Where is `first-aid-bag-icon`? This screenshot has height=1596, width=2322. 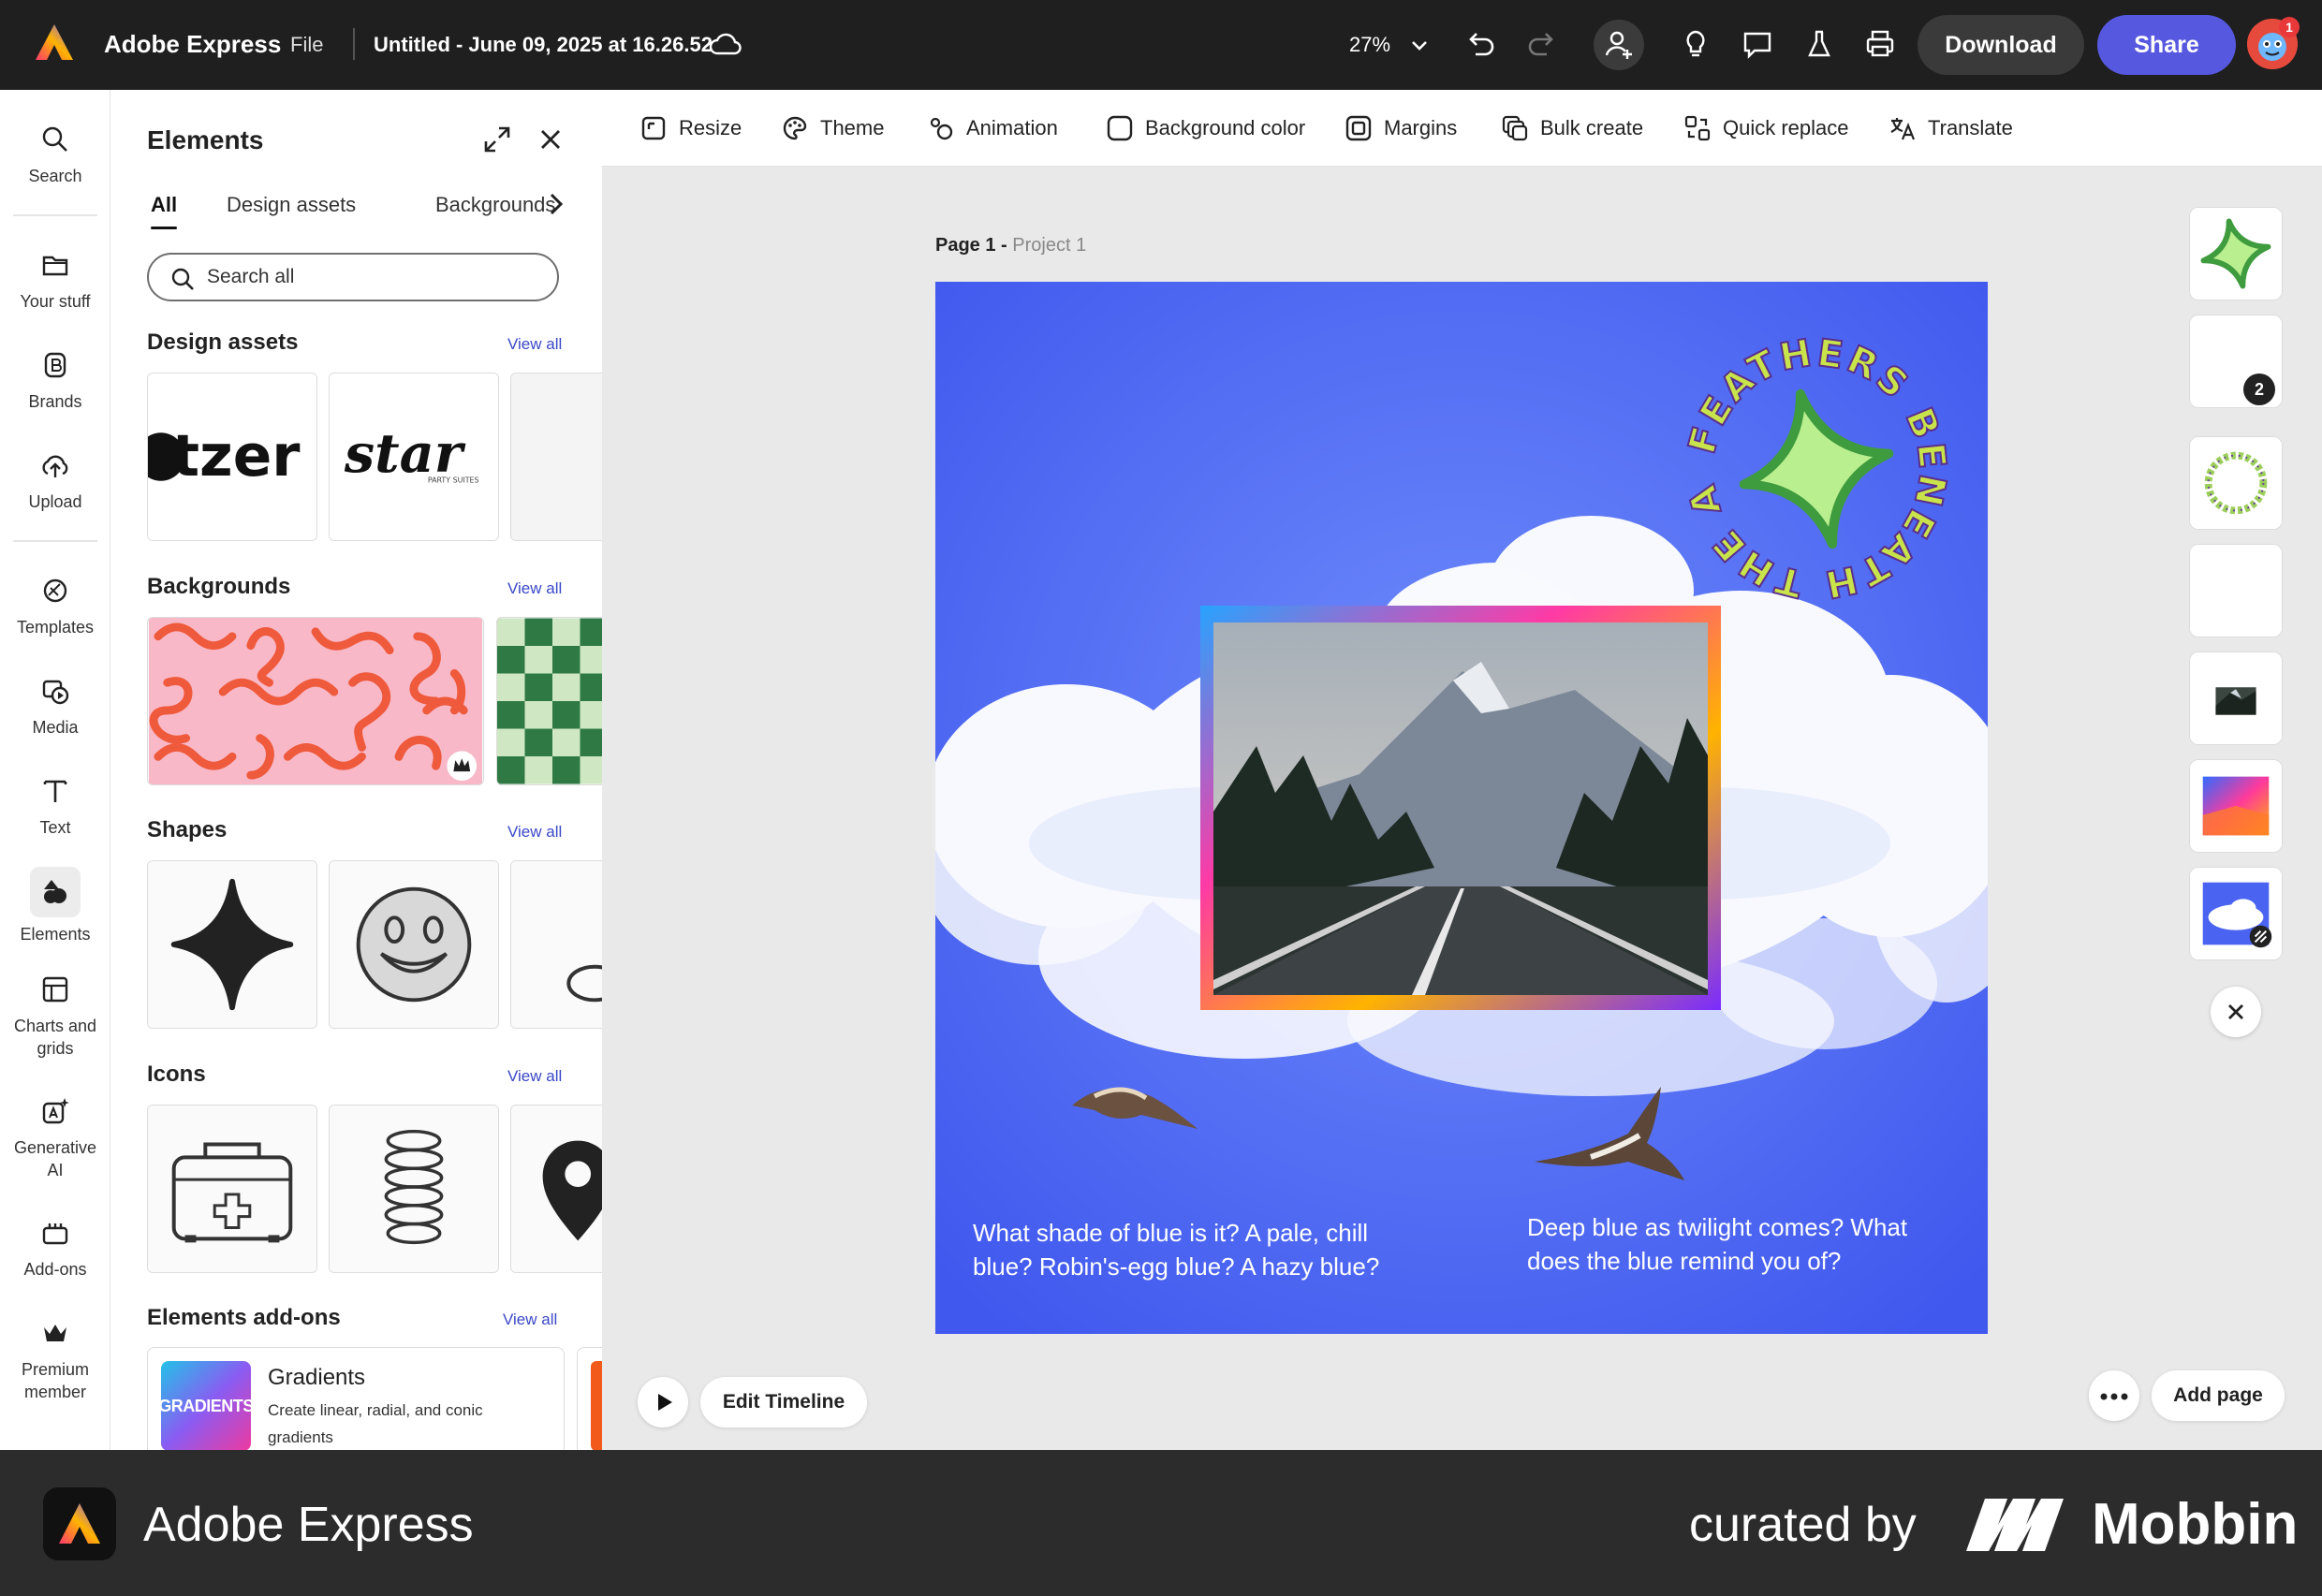 first-aid-bag-icon is located at coordinates (232, 1188).